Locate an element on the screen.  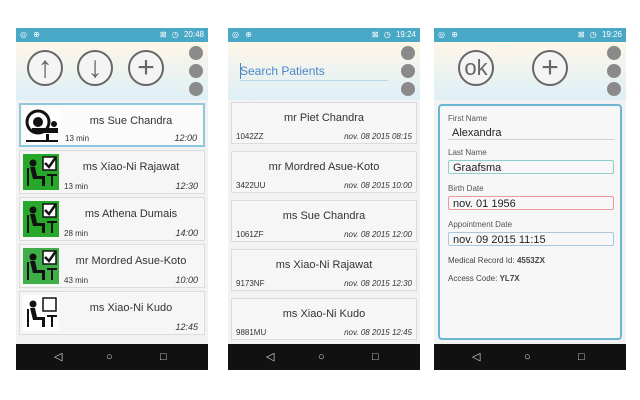
clock-time: 20:48 is located at coordinates (193, 34).